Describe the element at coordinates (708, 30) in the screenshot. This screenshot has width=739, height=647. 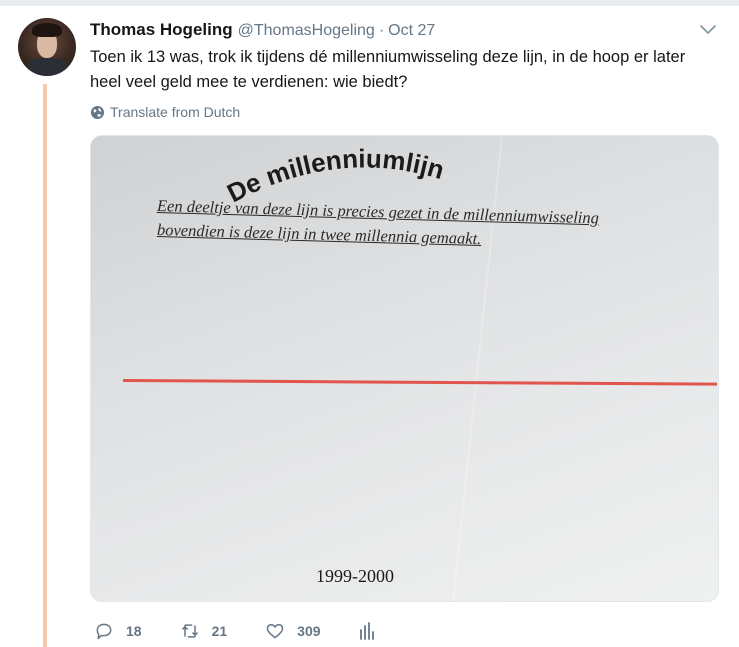
I see `chevron-down-icon` at that location.